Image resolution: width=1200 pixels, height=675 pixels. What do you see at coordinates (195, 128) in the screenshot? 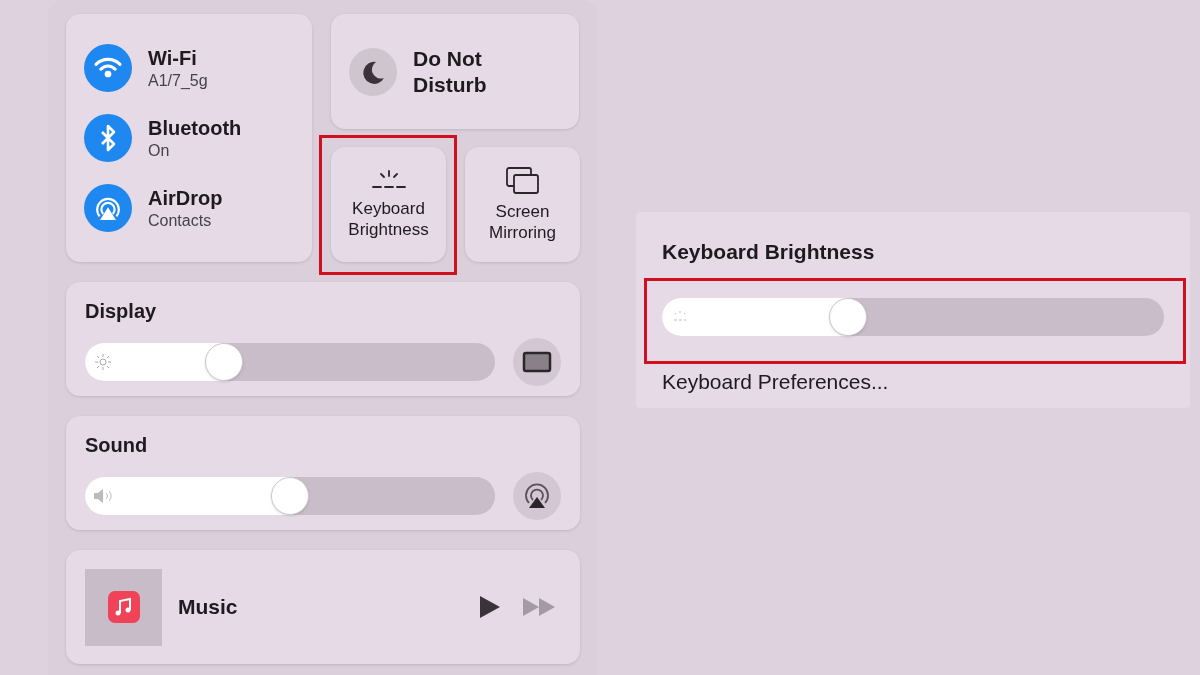
I see `toggle-name: Bluetooth` at bounding box center [195, 128].